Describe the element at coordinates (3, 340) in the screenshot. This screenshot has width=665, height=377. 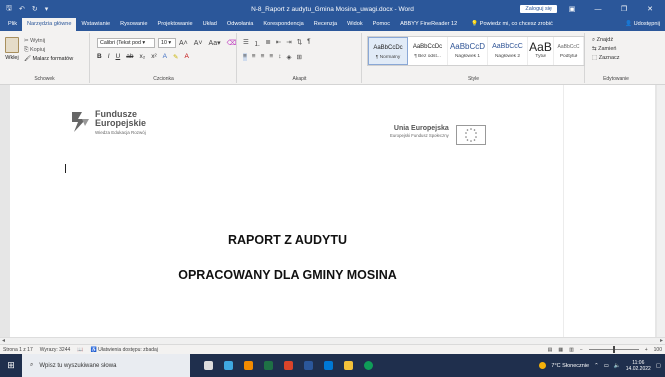
I see `scroll-left-icon: ◂` at that location.